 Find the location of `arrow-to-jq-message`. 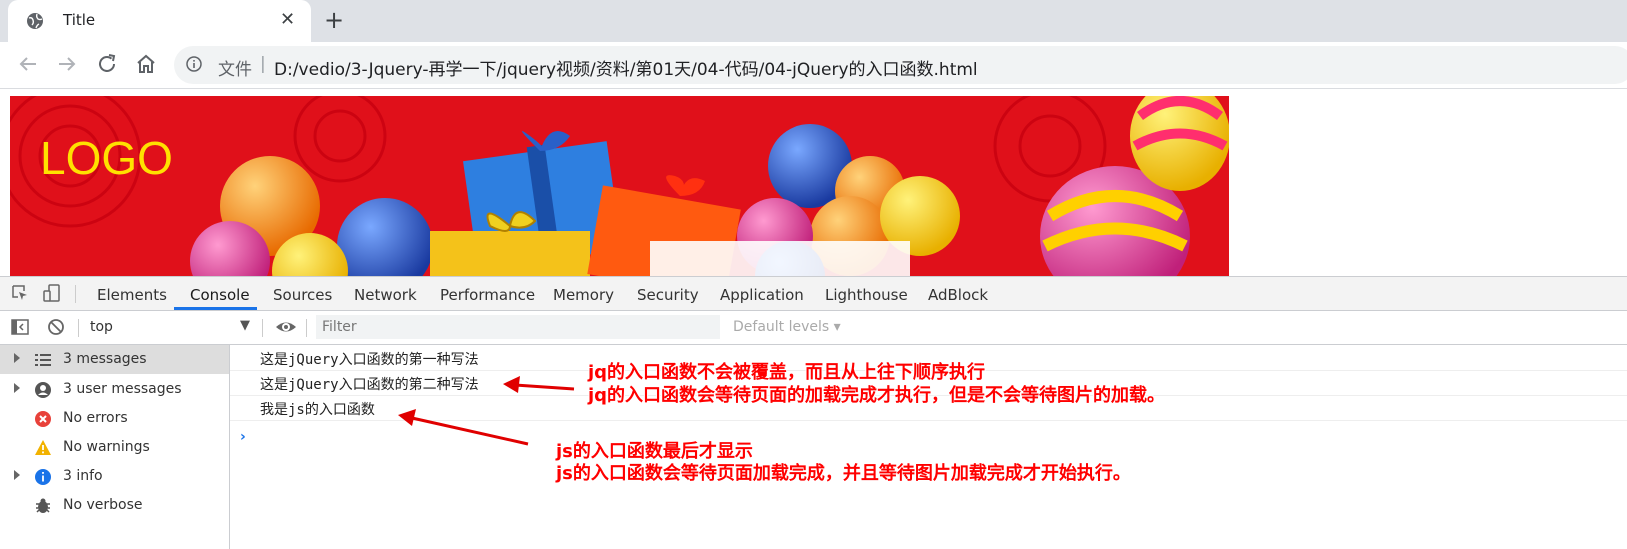

arrow-to-jq-message is located at coordinates (539, 384).